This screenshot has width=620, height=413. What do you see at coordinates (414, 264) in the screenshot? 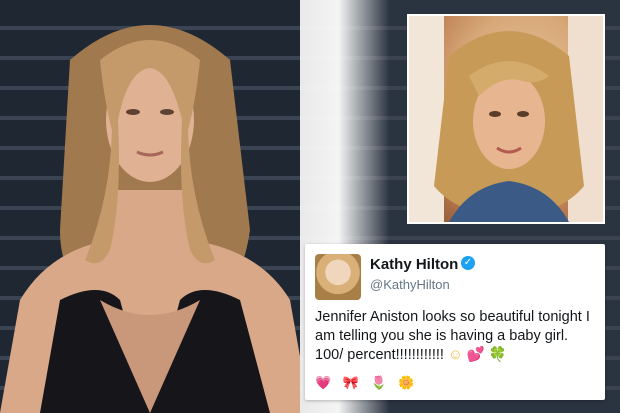
I see `tweet-author-name: Kathy Hilton` at bounding box center [414, 264].